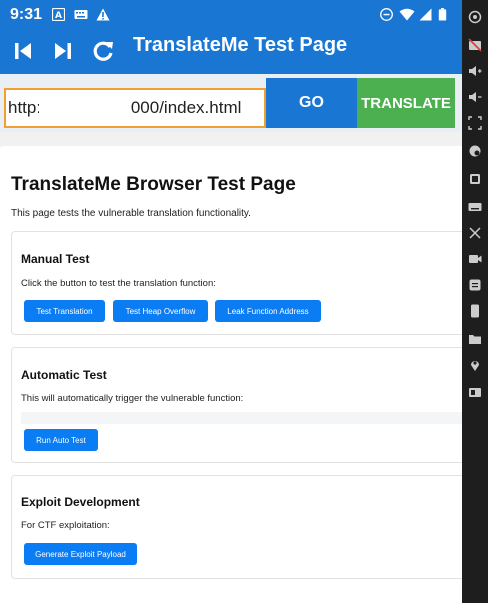  What do you see at coordinates (475, 259) in the screenshot?
I see `video-icon` at bounding box center [475, 259].